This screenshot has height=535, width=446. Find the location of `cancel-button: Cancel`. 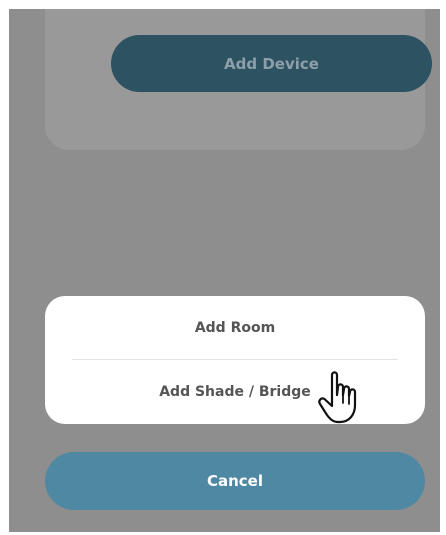

cancel-button: Cancel is located at coordinates (235, 481).